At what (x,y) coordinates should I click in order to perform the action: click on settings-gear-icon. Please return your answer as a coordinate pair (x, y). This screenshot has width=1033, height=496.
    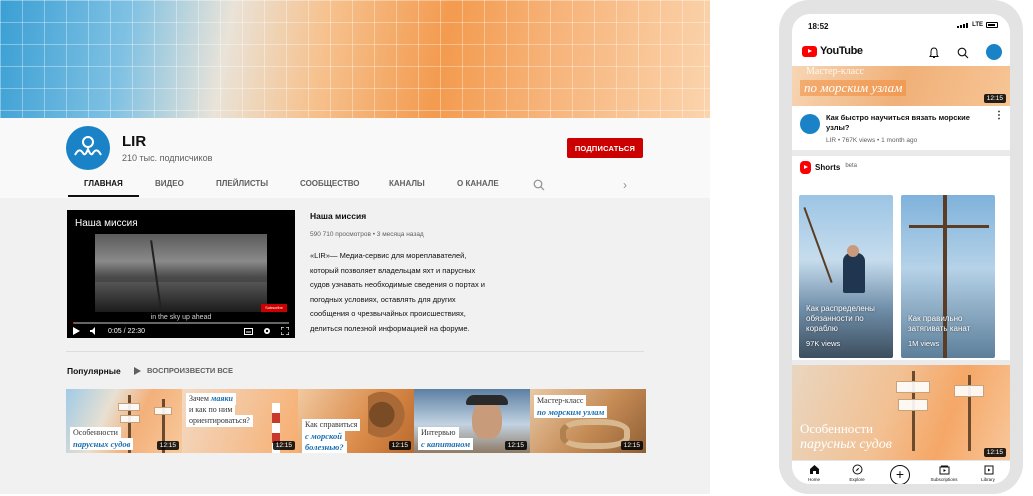
    Looking at the image, I should click on (267, 331).